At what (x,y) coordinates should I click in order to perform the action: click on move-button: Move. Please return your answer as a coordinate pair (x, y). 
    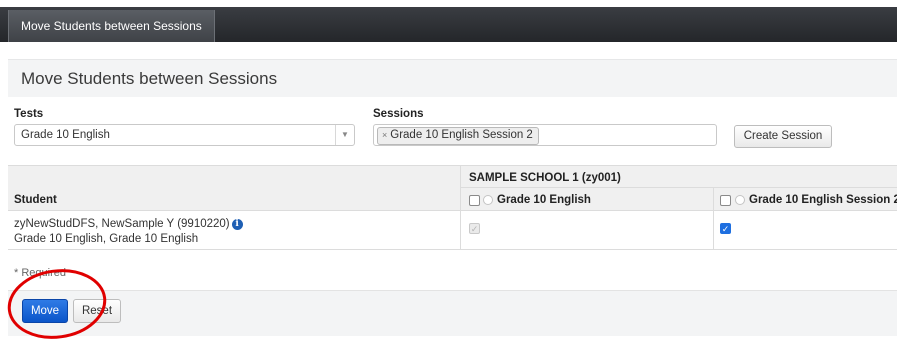
    Looking at the image, I should click on (45, 311).